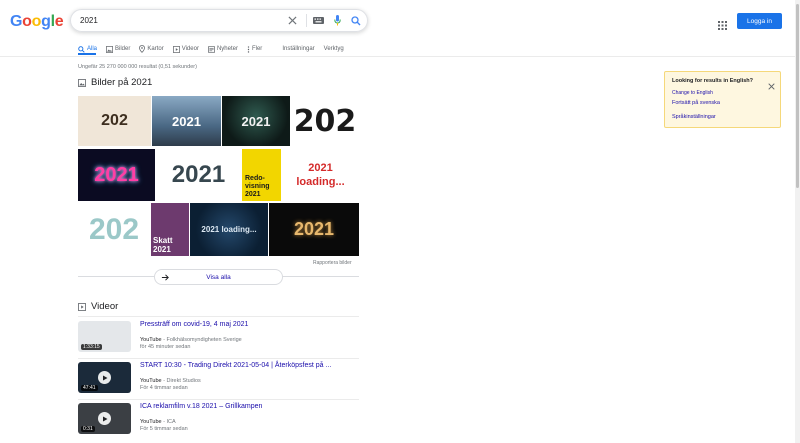 The image size is (800, 443). I want to click on tab-more: Fler, so click(254, 49).